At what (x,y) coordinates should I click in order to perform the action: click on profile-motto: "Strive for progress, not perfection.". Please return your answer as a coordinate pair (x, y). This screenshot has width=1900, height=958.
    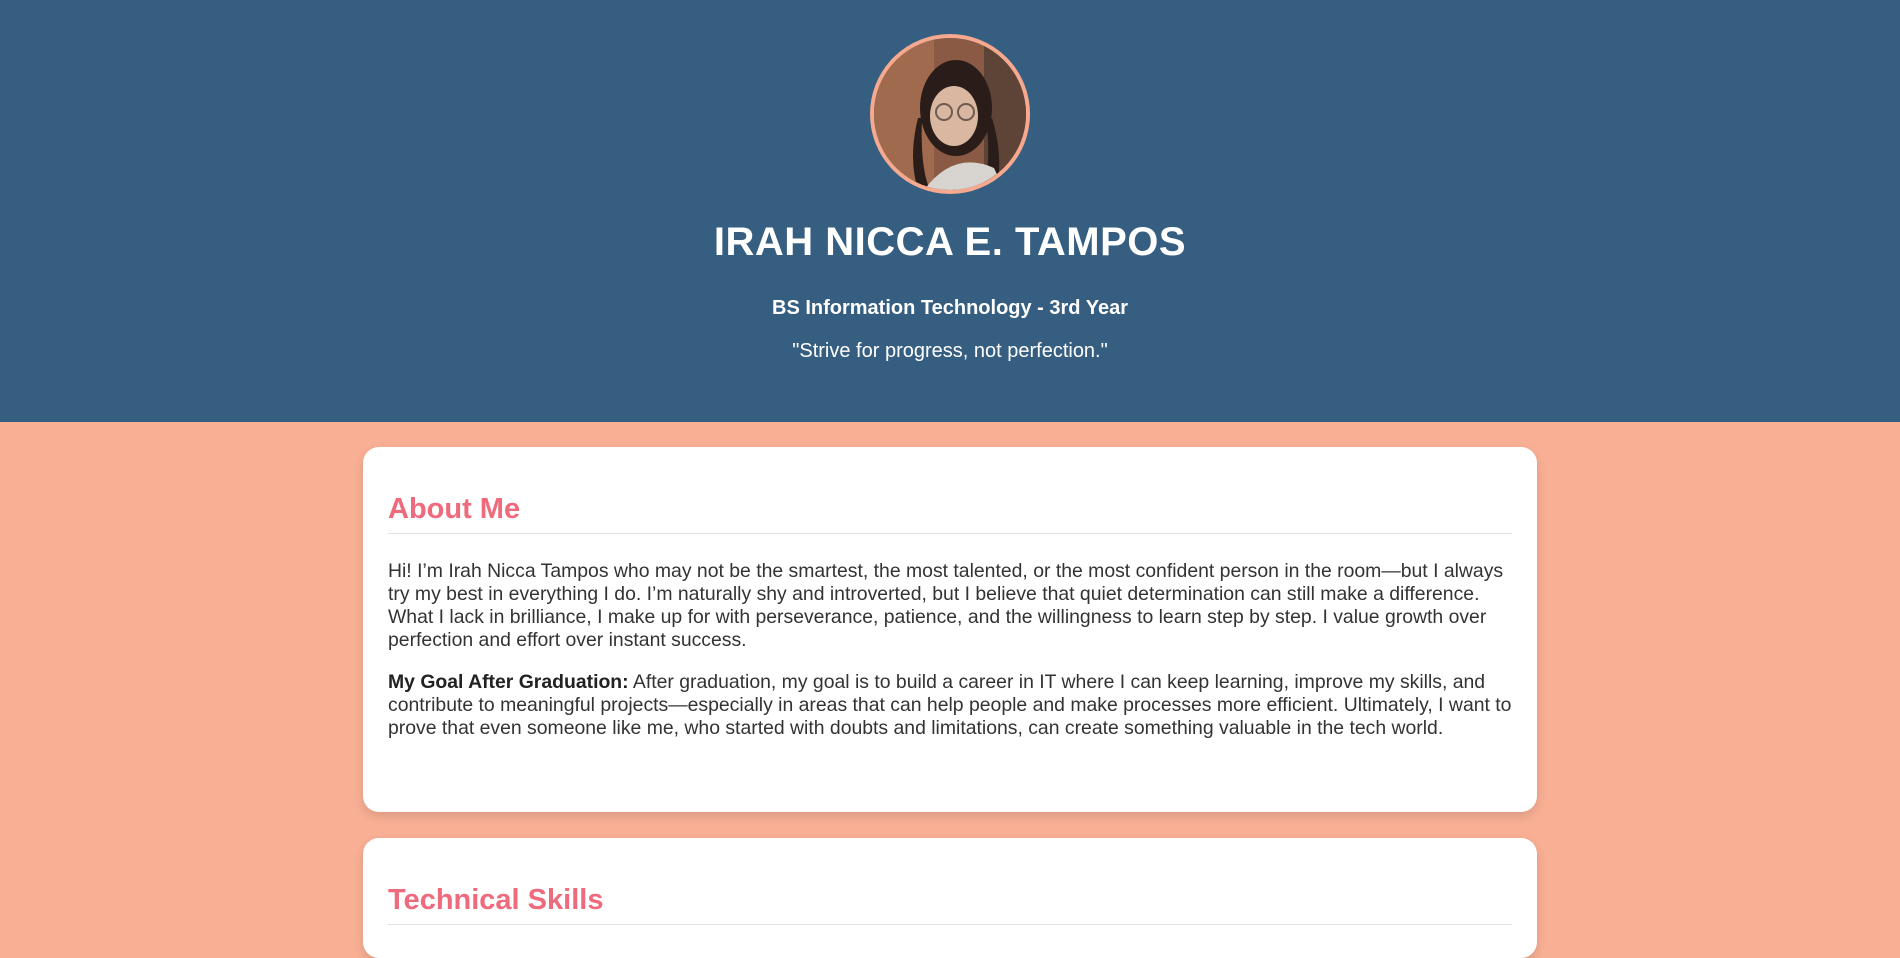
    Looking at the image, I should click on (950, 351).